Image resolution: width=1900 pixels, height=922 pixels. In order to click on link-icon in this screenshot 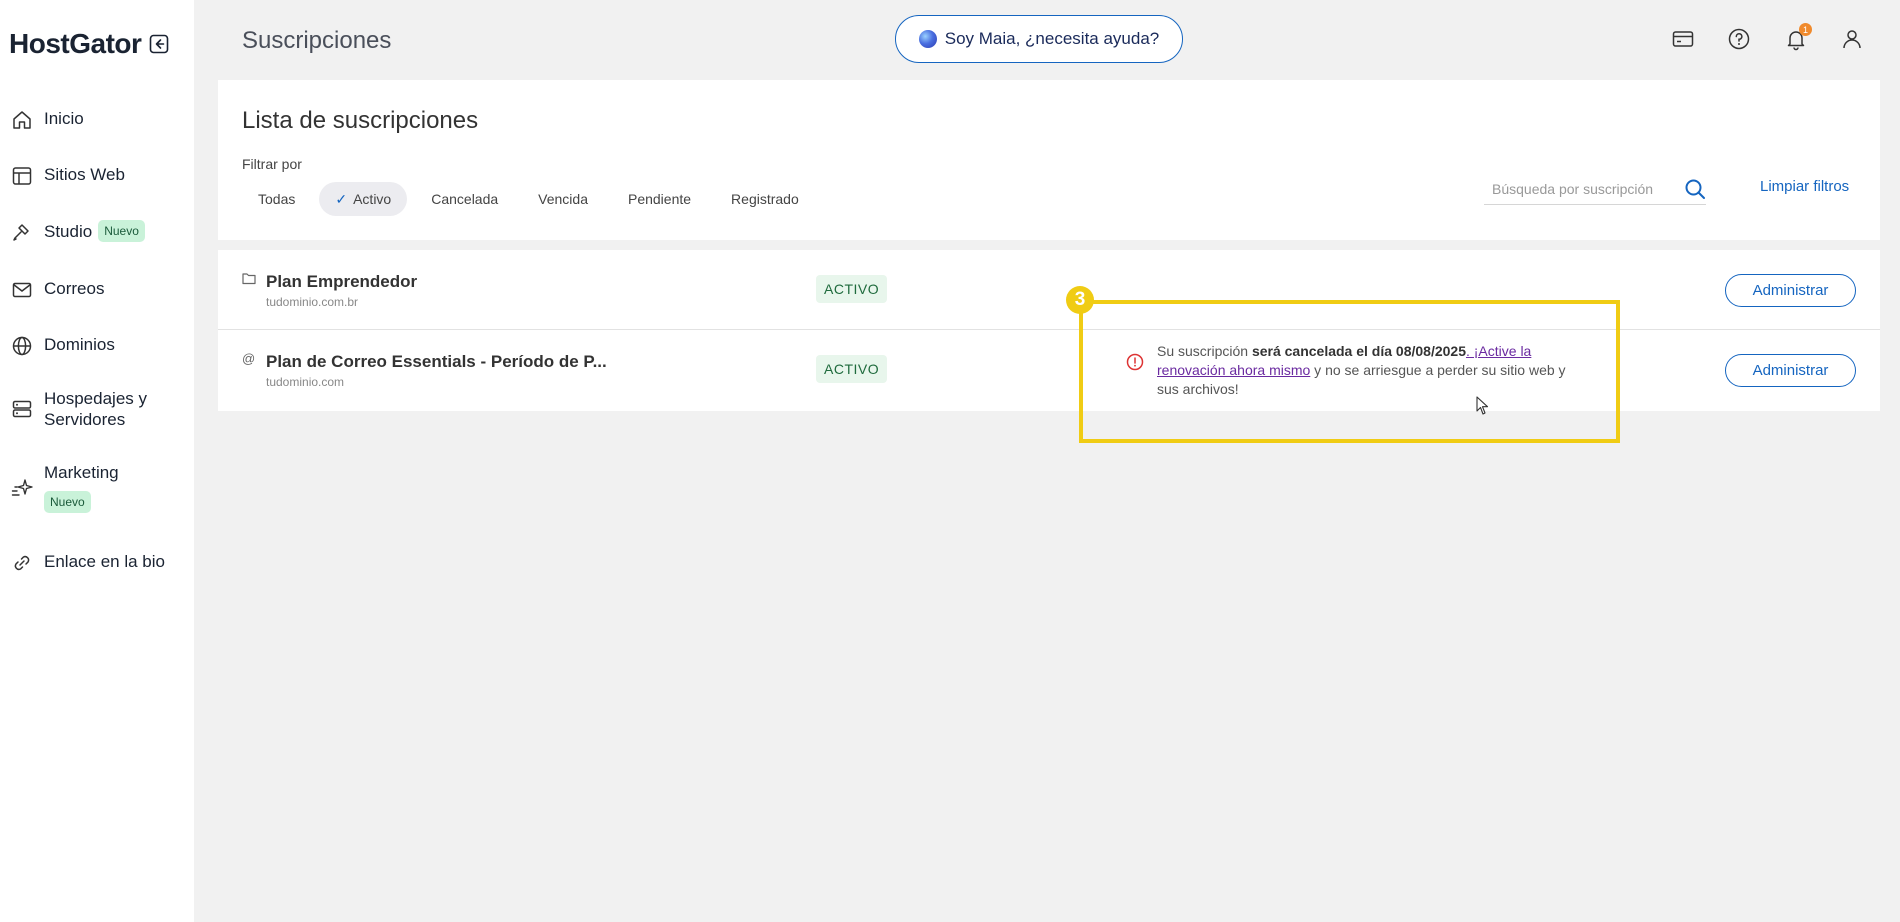, I will do `click(22, 563)`.